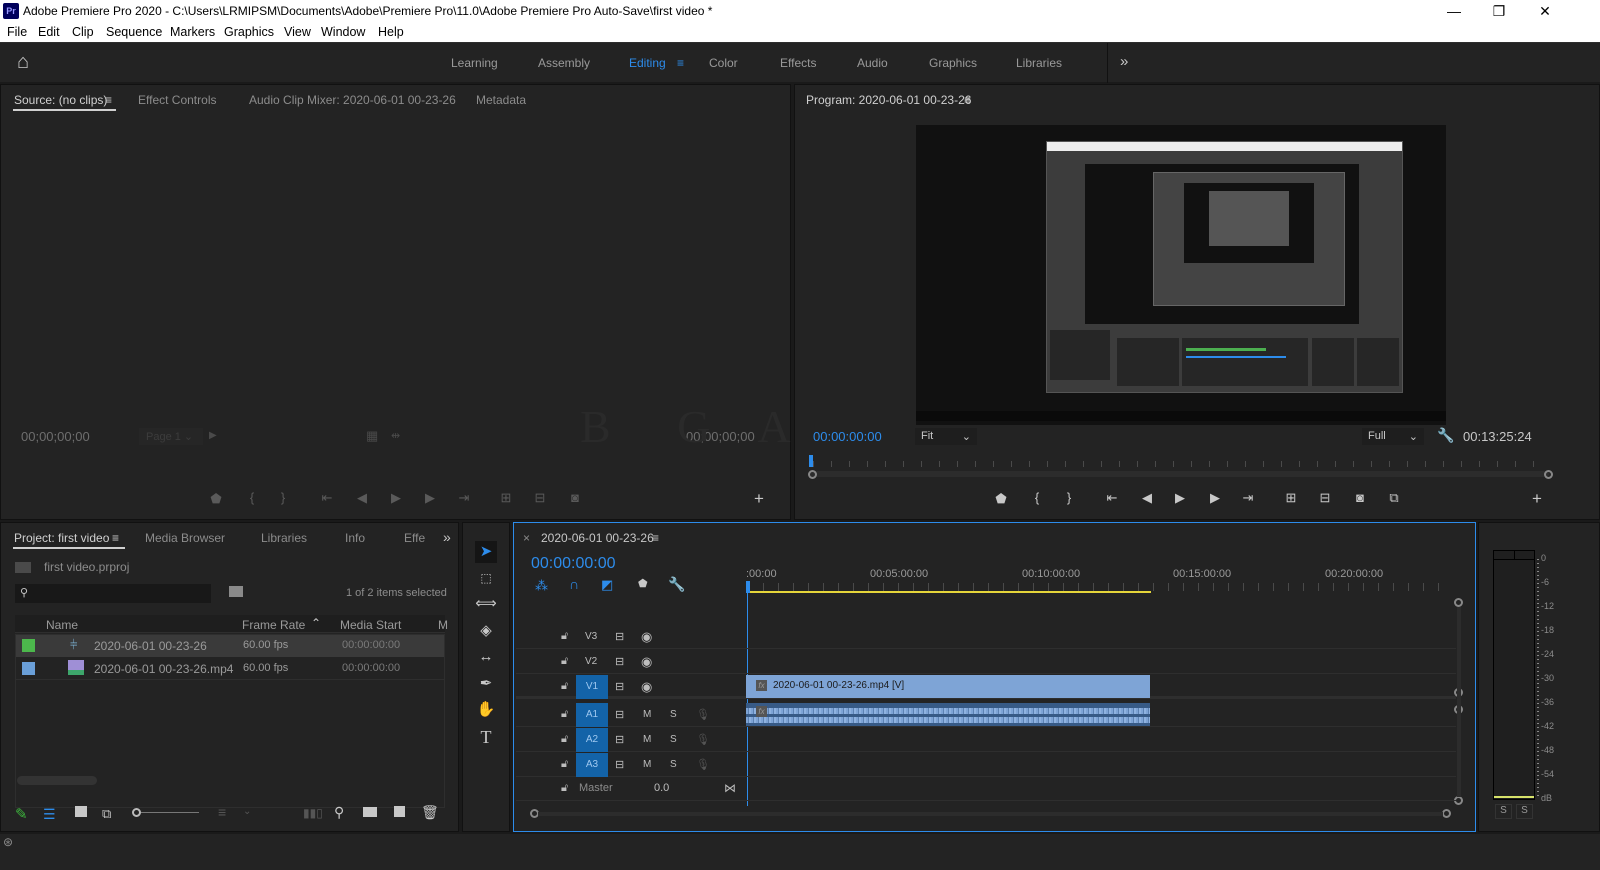 The height and width of the screenshot is (870, 1600). Describe the element at coordinates (1394, 498) in the screenshot. I see `comparison-view-icon: ⧉` at that location.